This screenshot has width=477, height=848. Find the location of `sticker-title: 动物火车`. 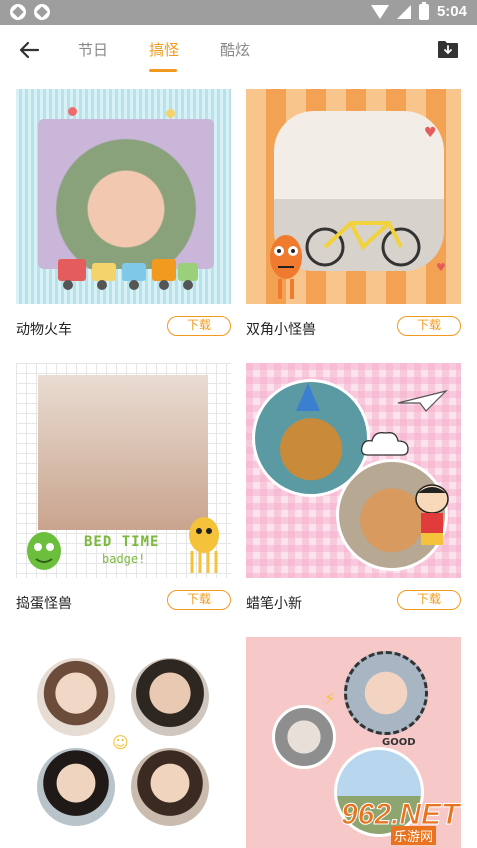

sticker-title: 动物火车 is located at coordinates (44, 330).